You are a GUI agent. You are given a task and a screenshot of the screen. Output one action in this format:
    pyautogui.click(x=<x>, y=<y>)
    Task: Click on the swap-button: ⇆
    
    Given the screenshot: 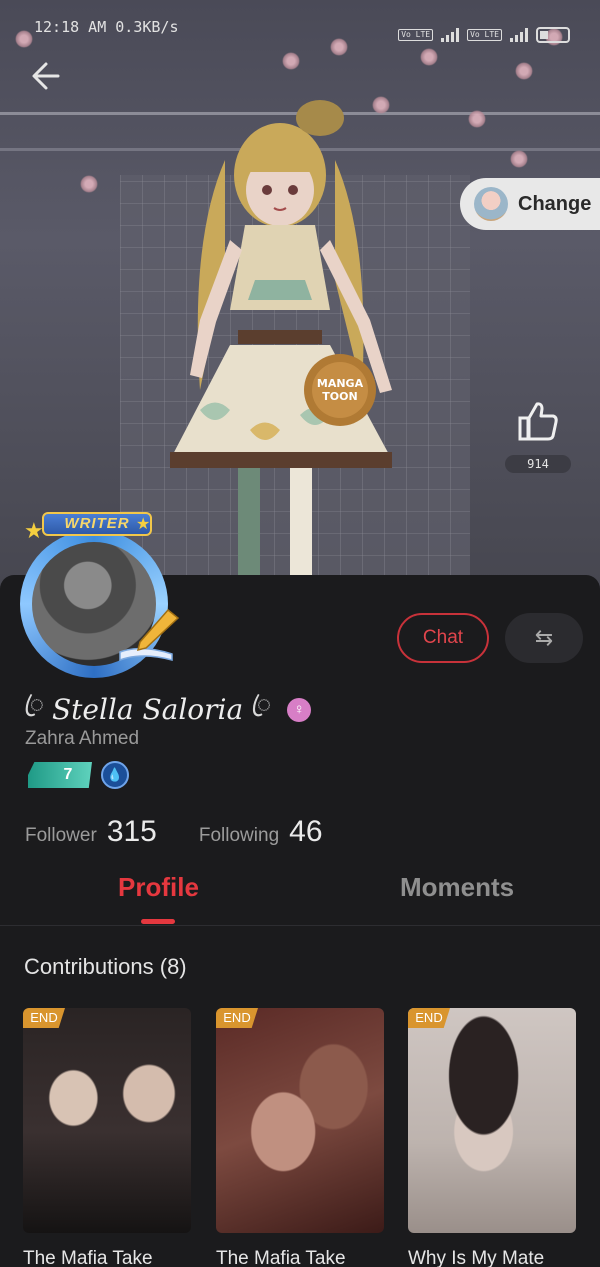 What is the action you would take?
    pyautogui.click(x=544, y=638)
    